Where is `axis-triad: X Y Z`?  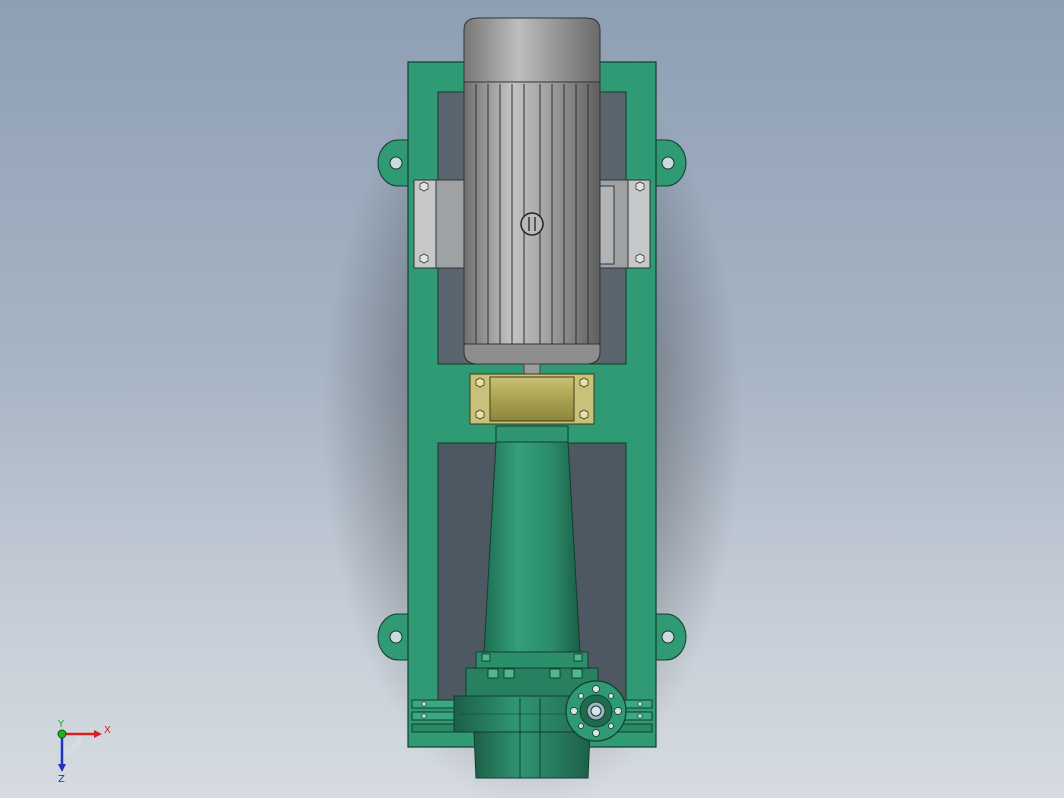 axis-triad: X Y Z is located at coordinates (85, 752).